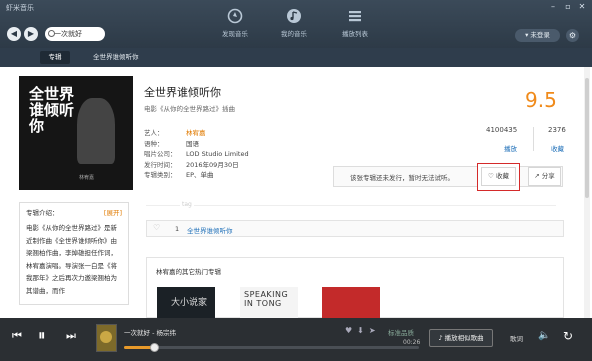  Describe the element at coordinates (355, 23) in the screenshot. I see `nav-playlist: 播放列表` at that location.